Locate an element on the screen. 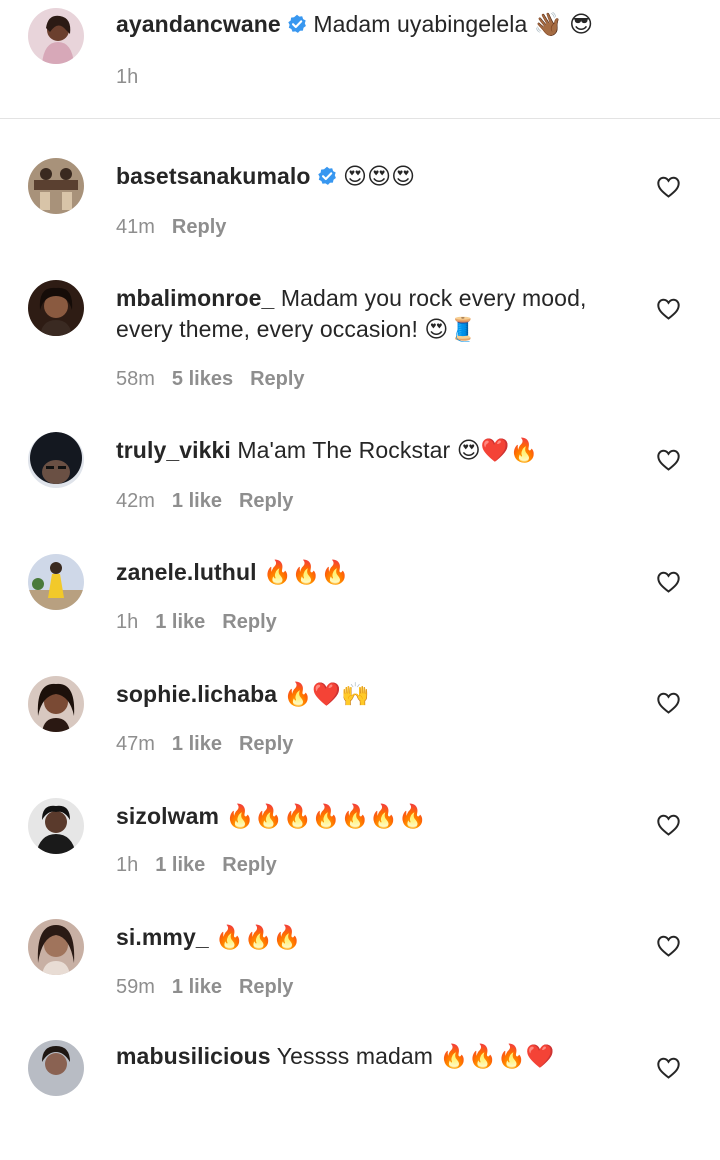  comment: sophie.lichaba 🔥❤️🙌 47m 1 like Reply is located at coordinates (360, 736).